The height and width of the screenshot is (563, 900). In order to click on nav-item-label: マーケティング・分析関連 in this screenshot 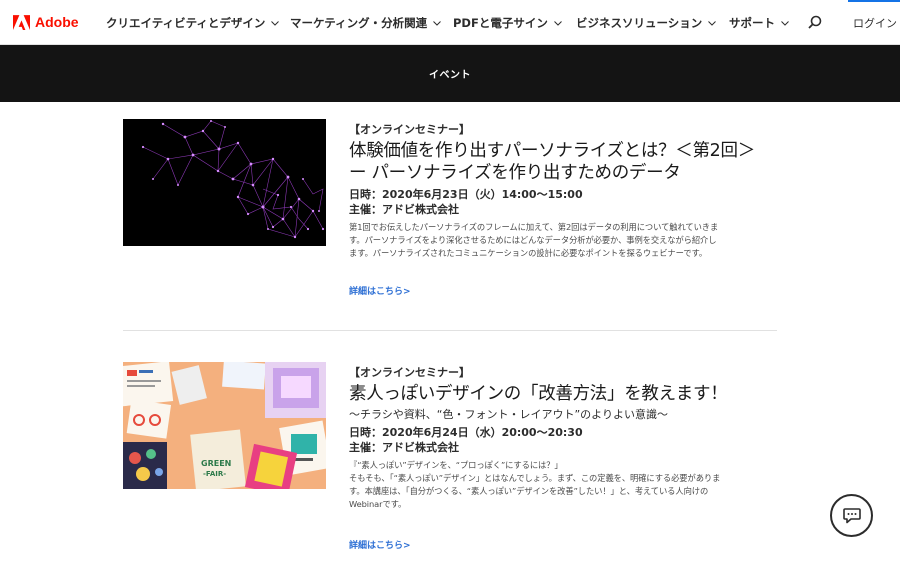, I will do `click(359, 23)`.